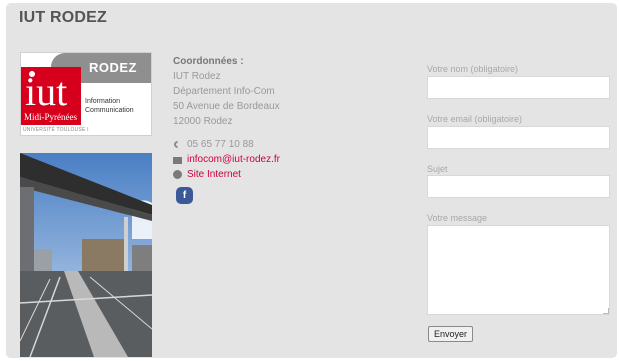 The width and height of the screenshot is (619, 361). Describe the element at coordinates (113, 67) in the screenshot. I see `logo-rodez-text: RODEZ` at that location.